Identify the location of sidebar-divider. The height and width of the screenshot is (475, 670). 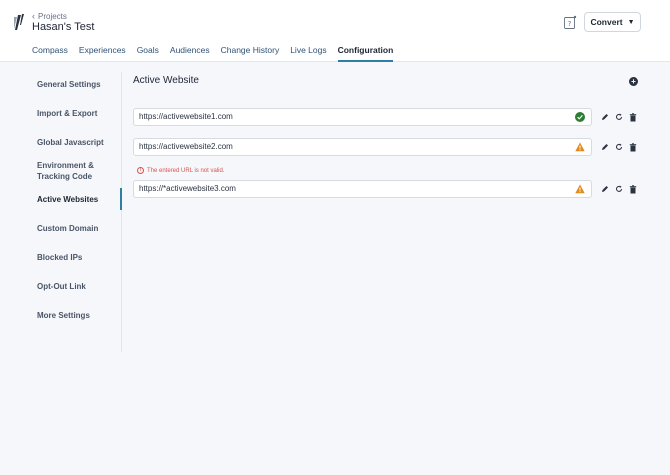
(121, 212).